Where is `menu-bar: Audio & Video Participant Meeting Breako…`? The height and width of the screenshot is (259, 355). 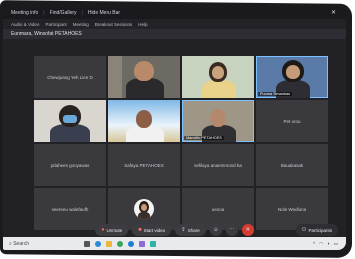 menu-bar: Audio & Video Participant Meeting Breako… is located at coordinates (174, 24).